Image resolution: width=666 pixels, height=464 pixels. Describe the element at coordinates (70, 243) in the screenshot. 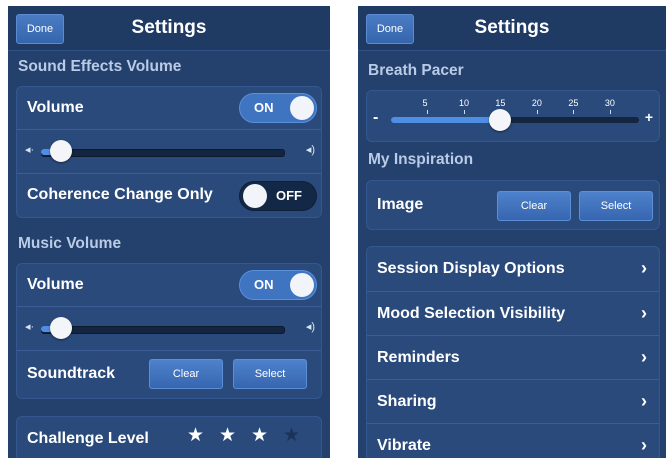

I see `section-title-music: Music Volume` at that location.